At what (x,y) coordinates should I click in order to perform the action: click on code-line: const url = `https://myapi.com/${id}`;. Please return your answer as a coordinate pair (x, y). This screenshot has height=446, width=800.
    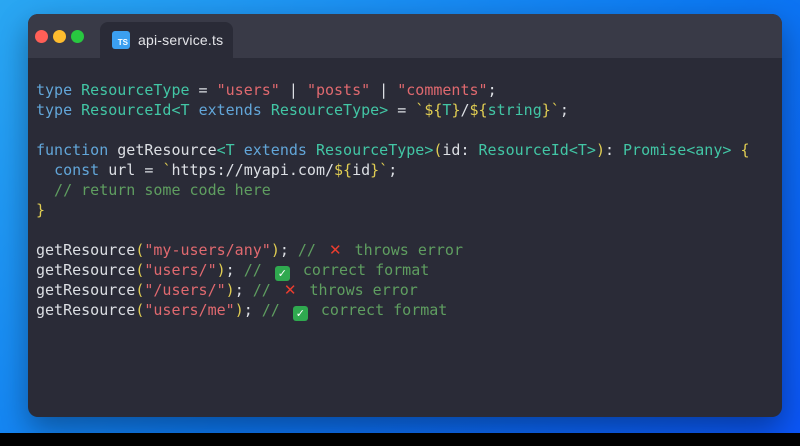
    Looking at the image, I should click on (405, 170).